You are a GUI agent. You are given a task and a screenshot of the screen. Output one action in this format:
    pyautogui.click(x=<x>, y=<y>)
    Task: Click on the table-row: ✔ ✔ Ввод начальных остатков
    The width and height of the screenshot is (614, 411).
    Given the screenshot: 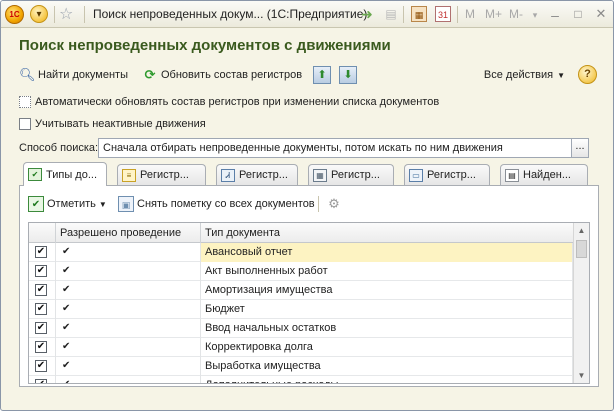 What is the action you would take?
    pyautogui.click(x=301, y=328)
    